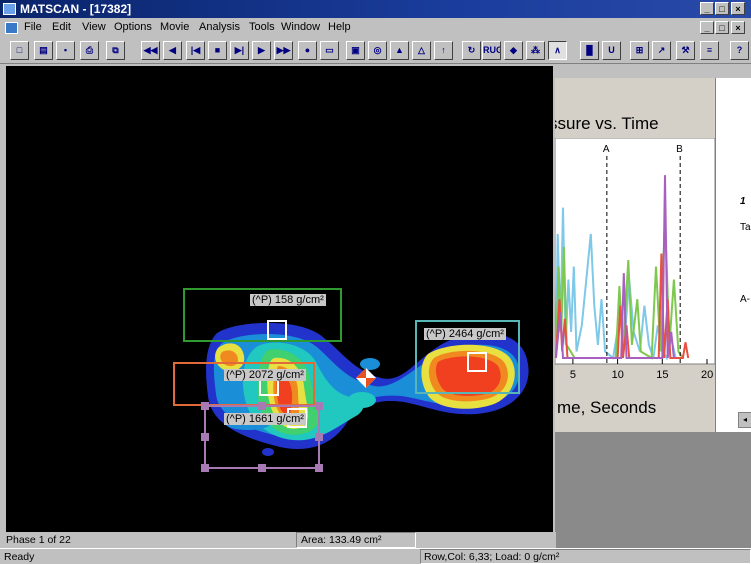 The height and width of the screenshot is (564, 751). Describe the element at coordinates (339, 27) in the screenshot. I see `menu-help: Help` at that location.